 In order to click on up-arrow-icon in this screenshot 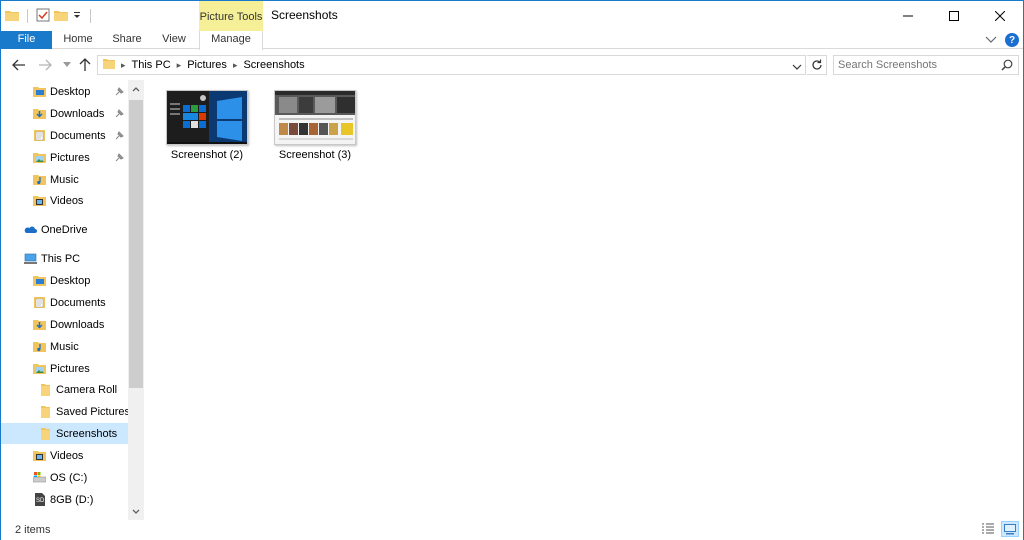, I will do `click(85, 64)`.